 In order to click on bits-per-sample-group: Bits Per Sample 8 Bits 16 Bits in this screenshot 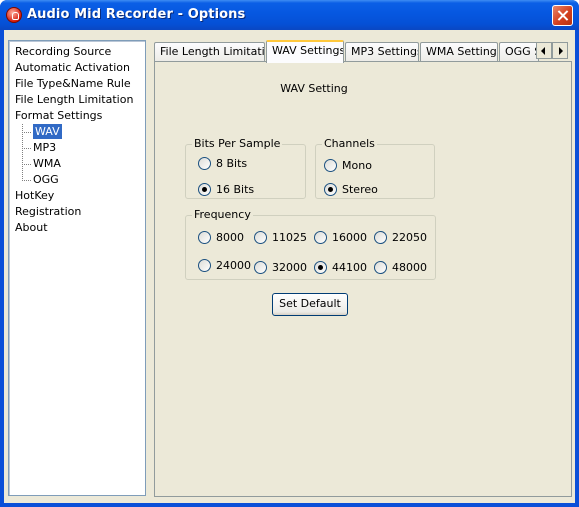, I will do `click(245, 168)`.